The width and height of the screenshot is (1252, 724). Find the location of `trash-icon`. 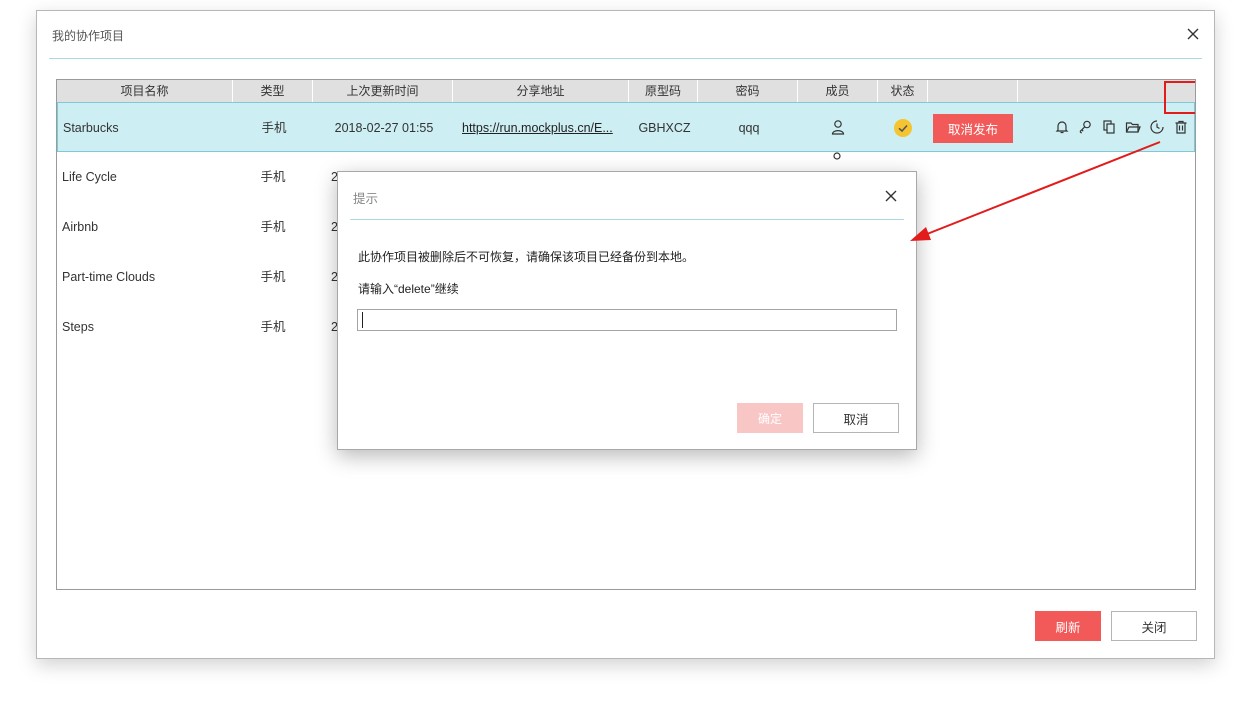

trash-icon is located at coordinates (1181, 127).